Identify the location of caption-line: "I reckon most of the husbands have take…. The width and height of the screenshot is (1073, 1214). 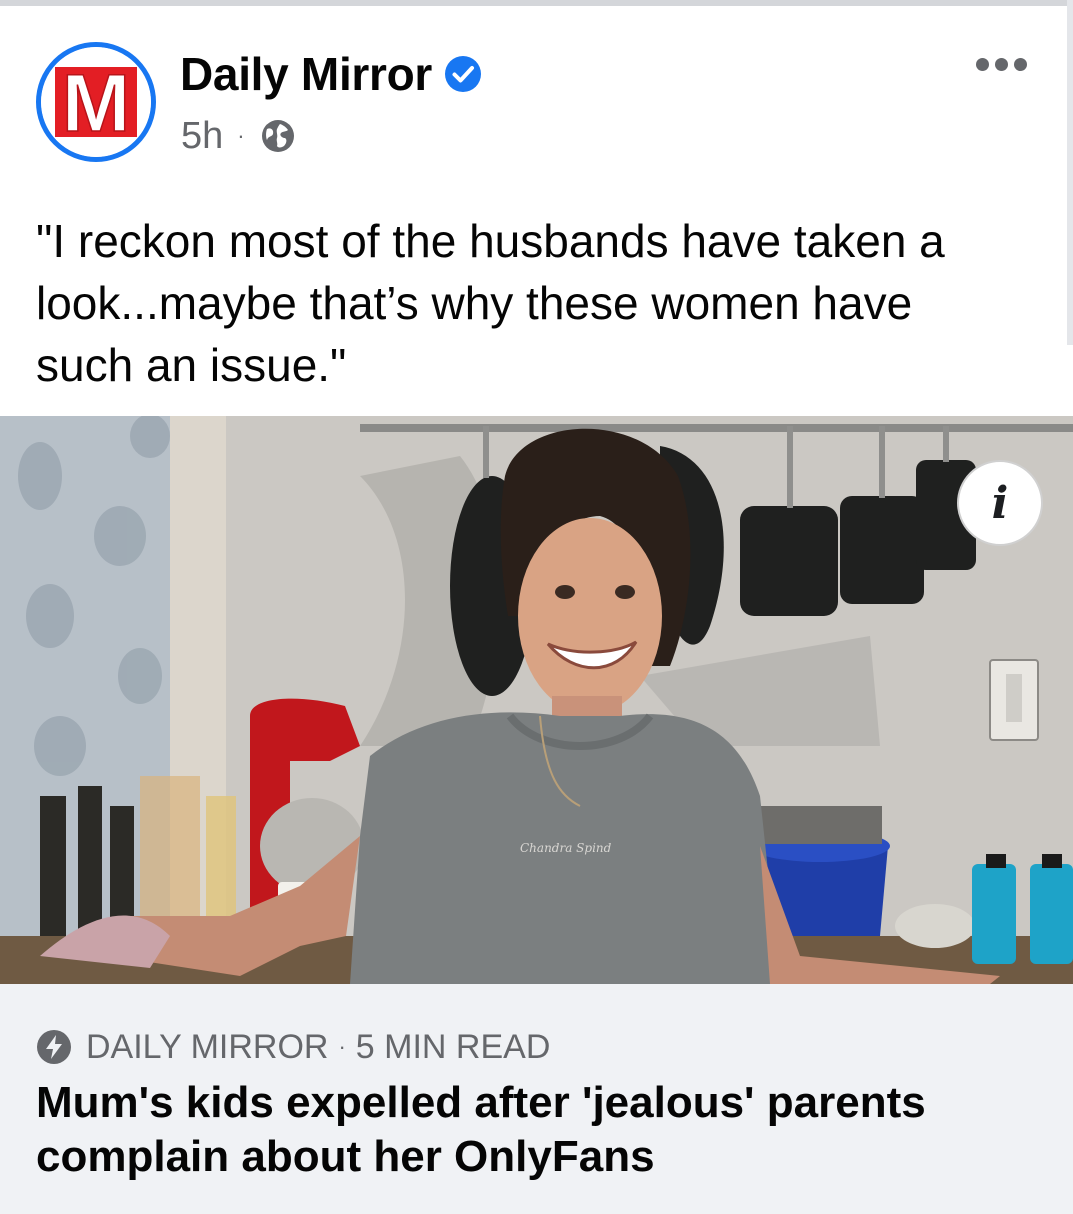
(490, 241).